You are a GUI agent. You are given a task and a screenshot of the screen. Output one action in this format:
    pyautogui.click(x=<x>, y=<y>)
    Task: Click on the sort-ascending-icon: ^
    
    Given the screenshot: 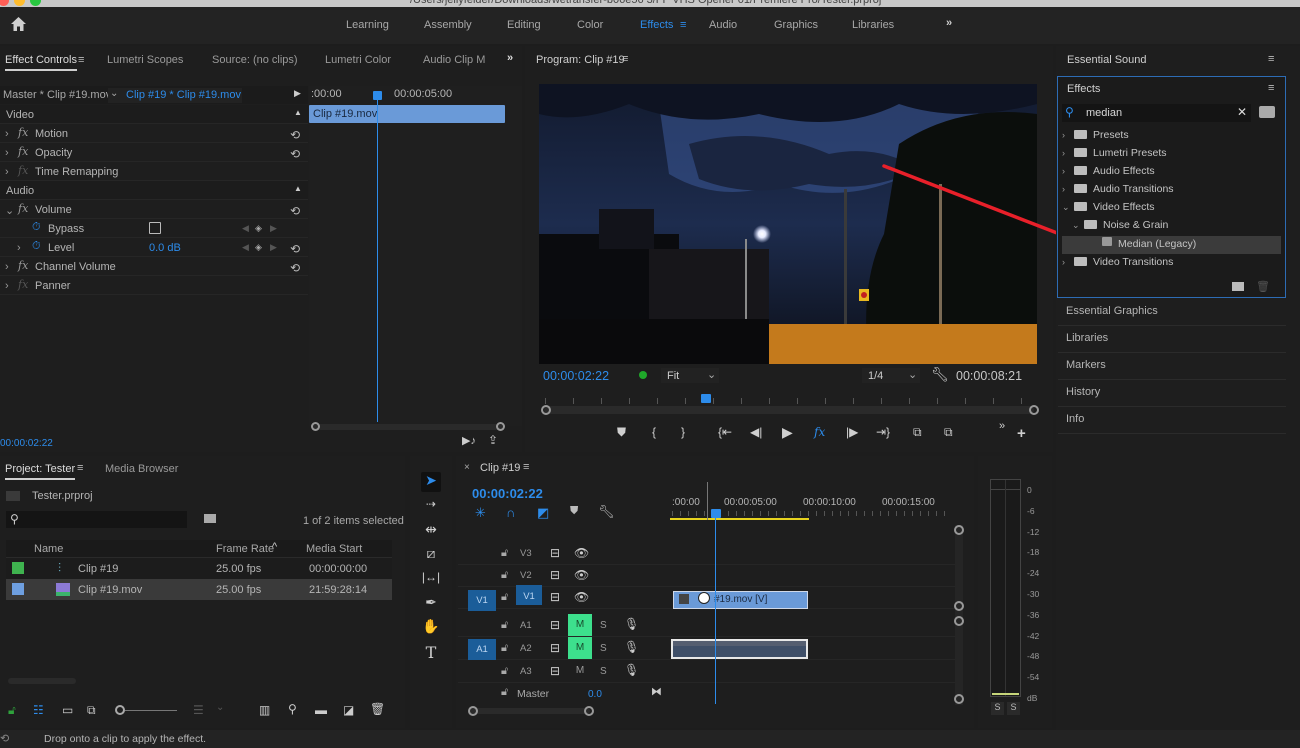 What is the action you would take?
    pyautogui.click(x=274, y=547)
    